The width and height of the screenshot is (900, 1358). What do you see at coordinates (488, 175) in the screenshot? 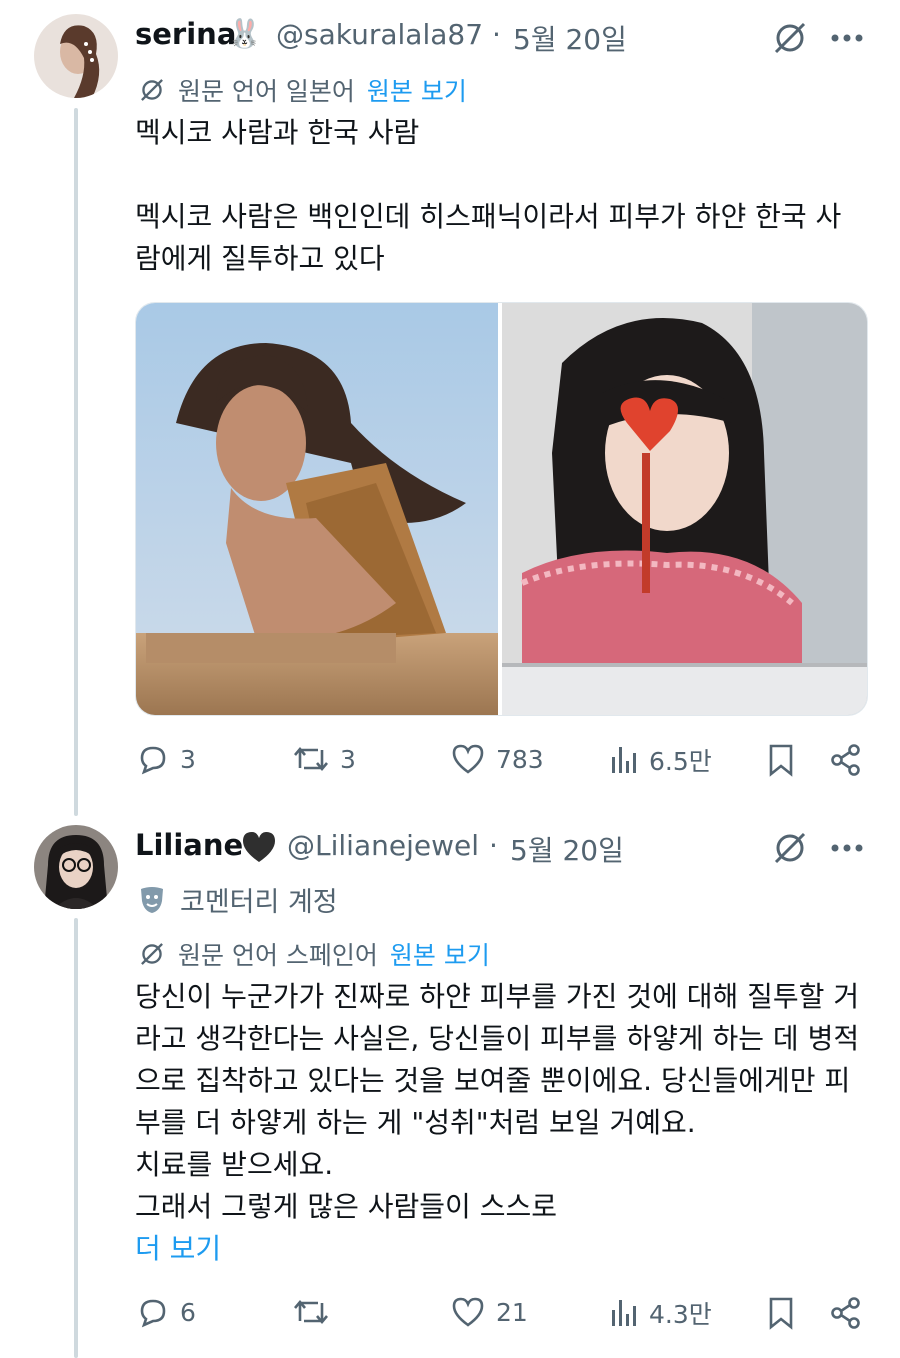
I see `text-line` at bounding box center [488, 175].